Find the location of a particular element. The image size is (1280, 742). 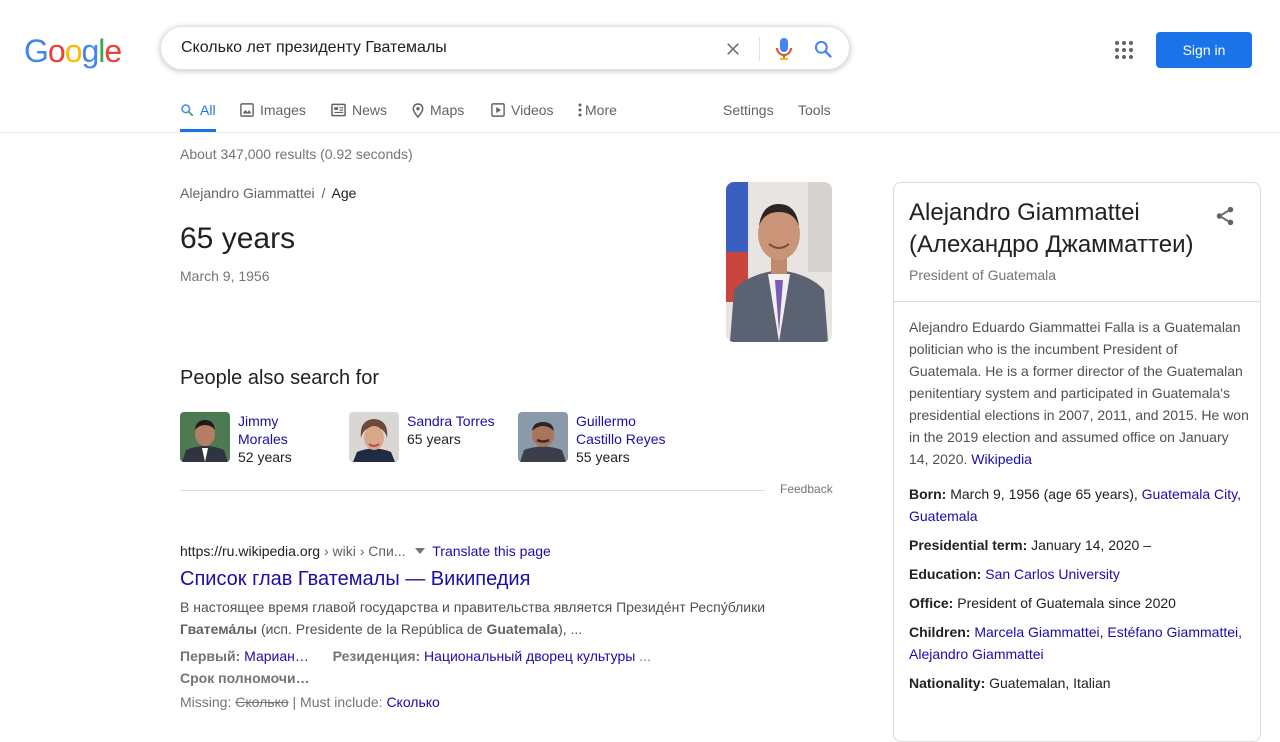

fact-label: Presidential term: is located at coordinates (968, 545).